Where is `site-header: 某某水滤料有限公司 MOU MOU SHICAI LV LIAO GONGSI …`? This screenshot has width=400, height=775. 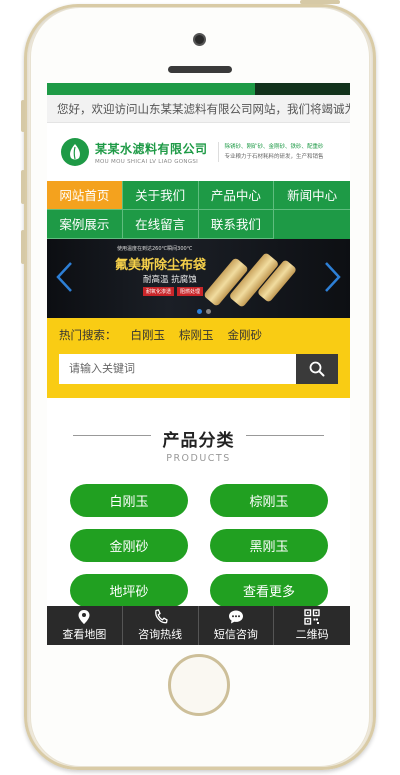 site-header: 某某水滤料有限公司 MOU MOU SHICAI LV LIAO GONGSI … is located at coordinates (198, 152).